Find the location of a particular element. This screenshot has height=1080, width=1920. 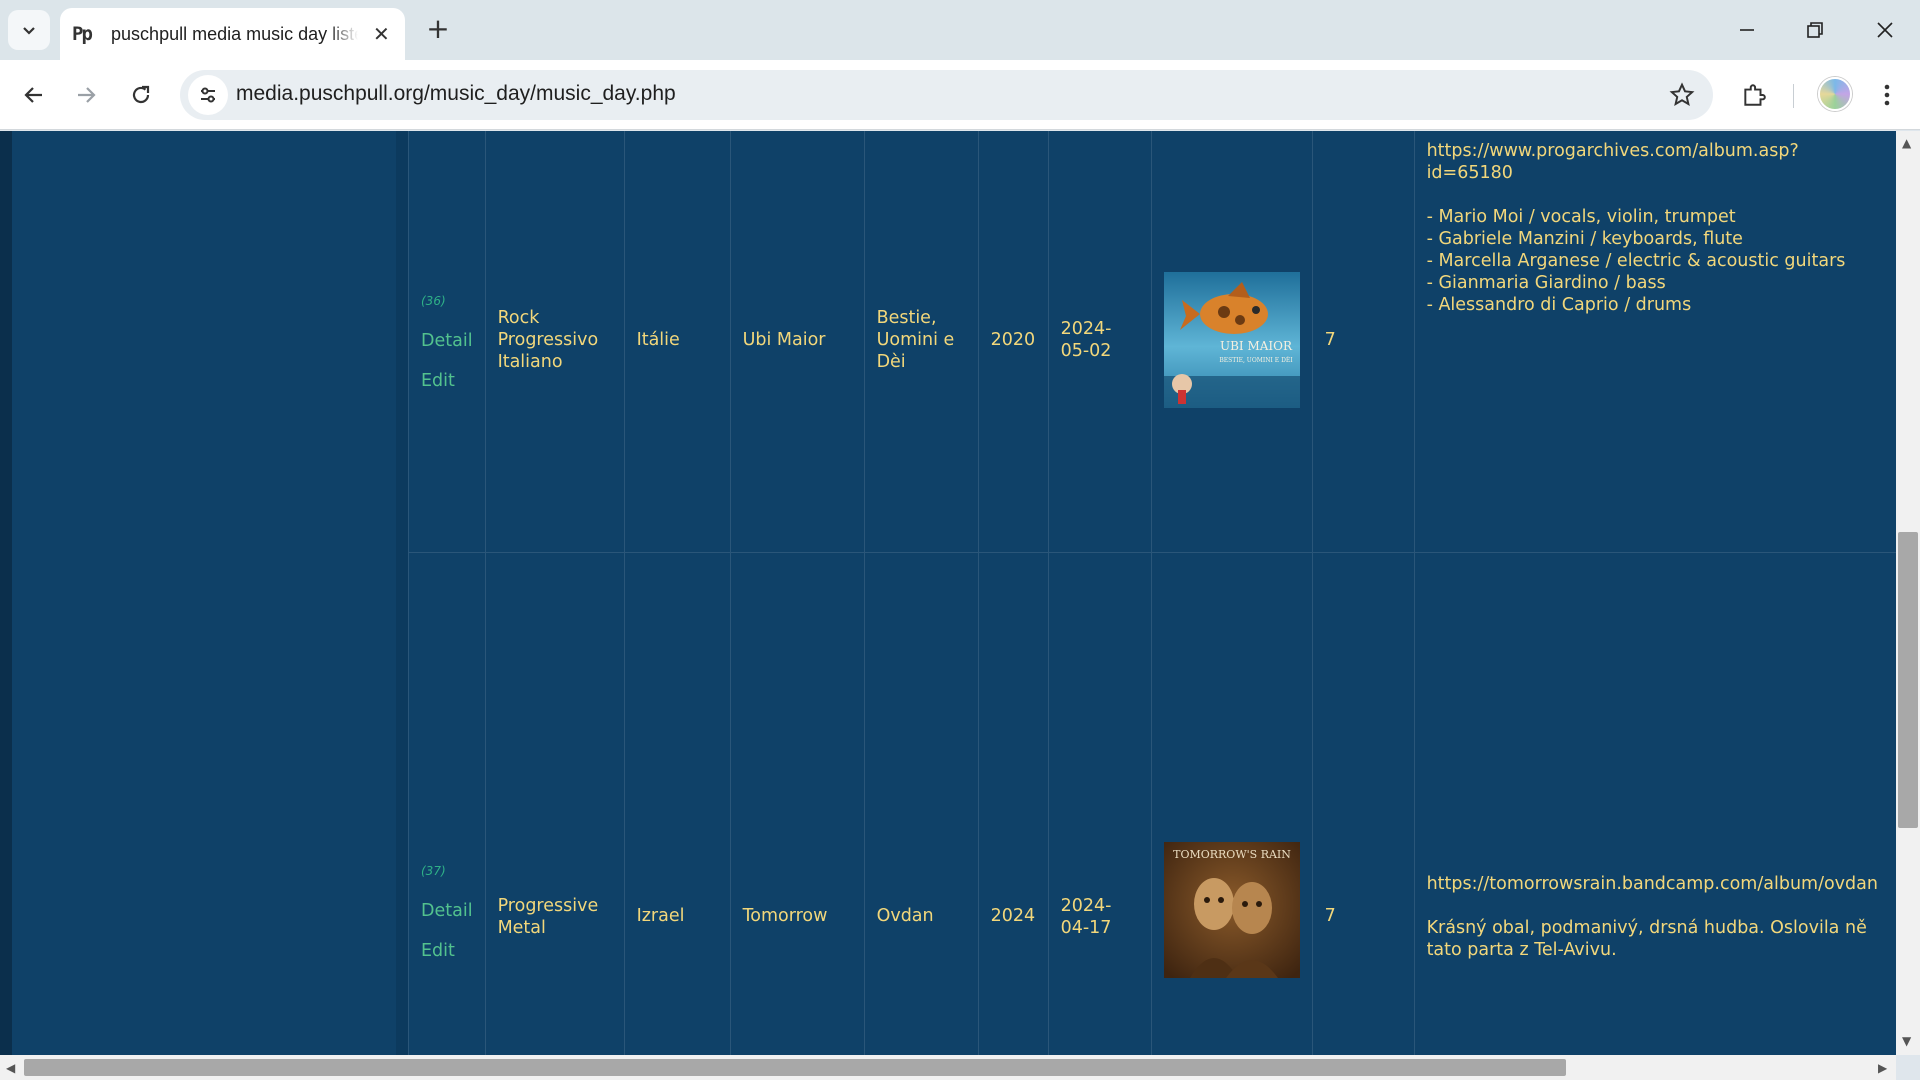

row-actions-cell: (36) Detail Edit is located at coordinates (447, 342).